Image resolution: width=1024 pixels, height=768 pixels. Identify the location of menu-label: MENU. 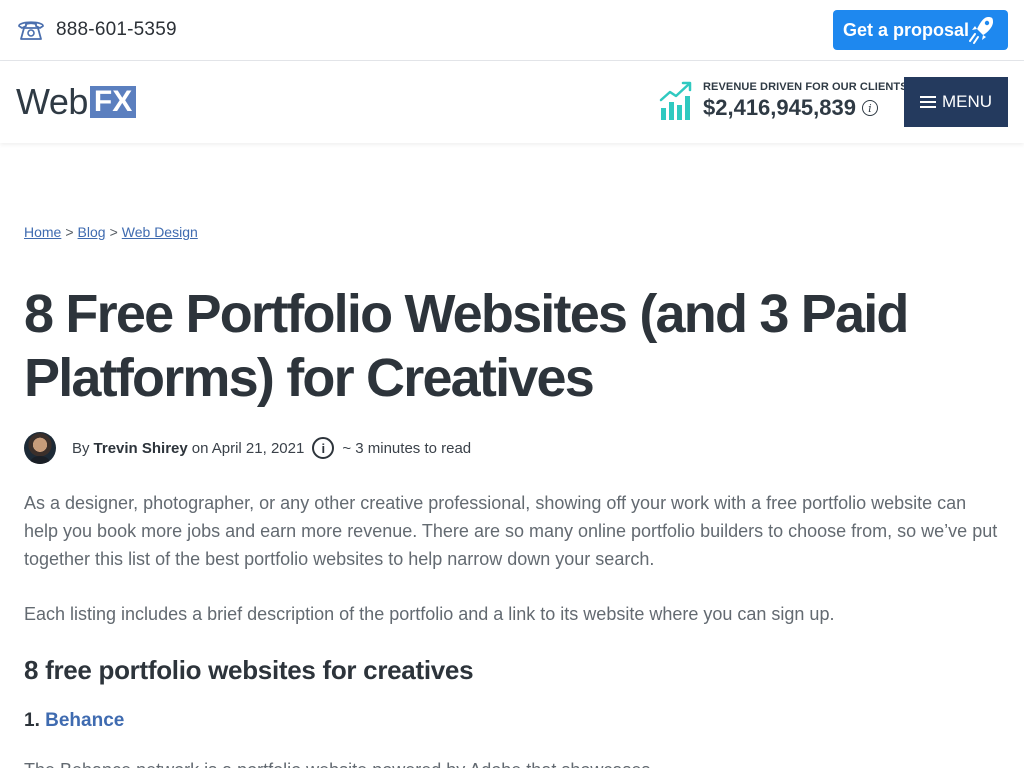
(967, 101).